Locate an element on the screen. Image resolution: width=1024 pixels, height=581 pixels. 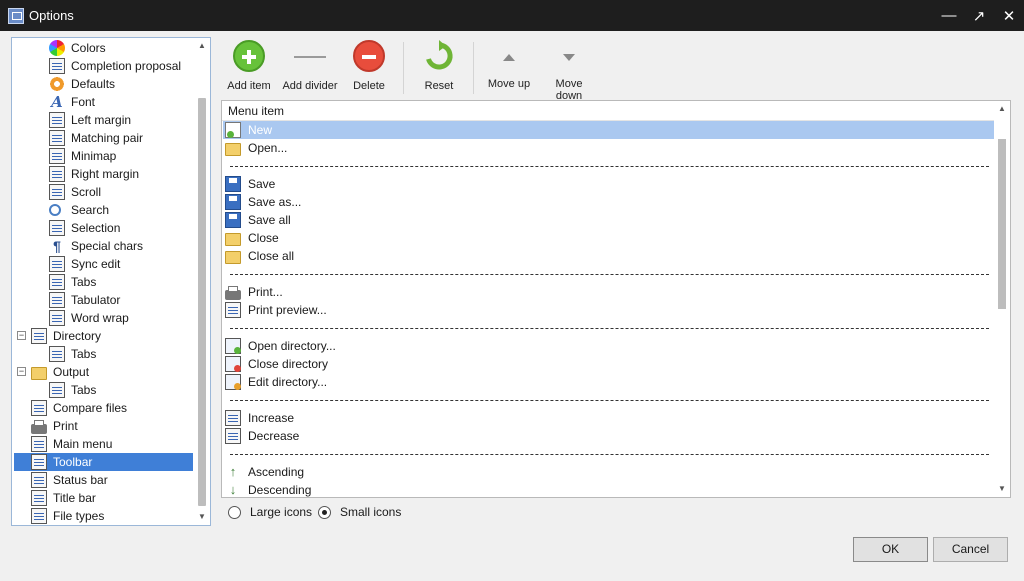
tree-item: A Font is located at coordinates (72, 102).